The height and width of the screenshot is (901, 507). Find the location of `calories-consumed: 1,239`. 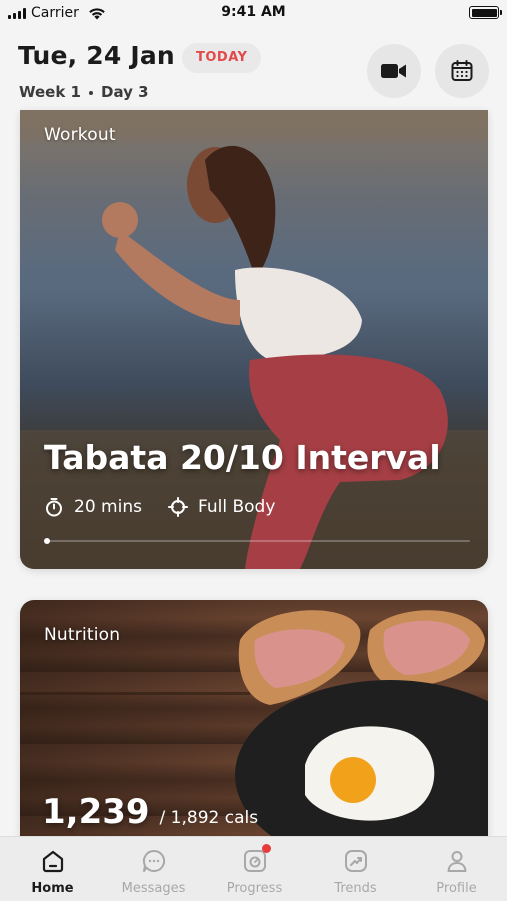

calories-consumed: 1,239 is located at coordinates (96, 812).